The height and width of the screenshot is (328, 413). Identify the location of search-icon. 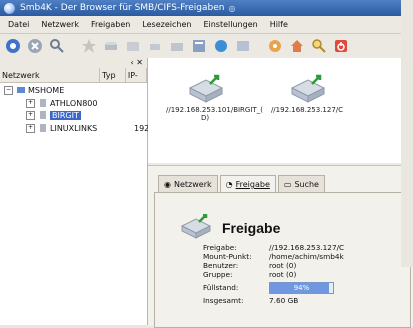
(319, 46).